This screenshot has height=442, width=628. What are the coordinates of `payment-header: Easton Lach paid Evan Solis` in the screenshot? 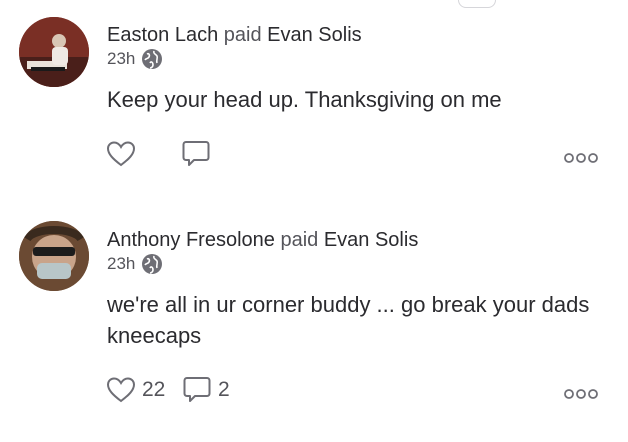 It's located at (234, 35).